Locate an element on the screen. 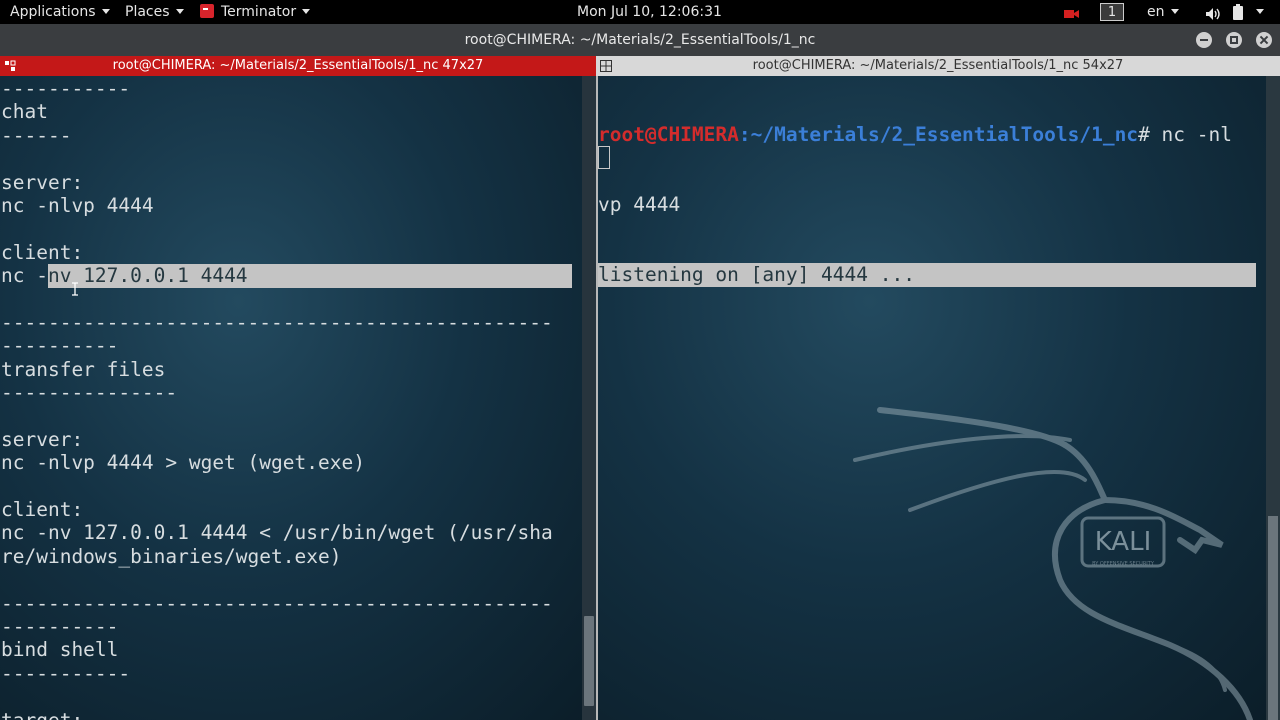 The height and width of the screenshot is (720, 1280). volume-icon is located at coordinates (1213, 12).